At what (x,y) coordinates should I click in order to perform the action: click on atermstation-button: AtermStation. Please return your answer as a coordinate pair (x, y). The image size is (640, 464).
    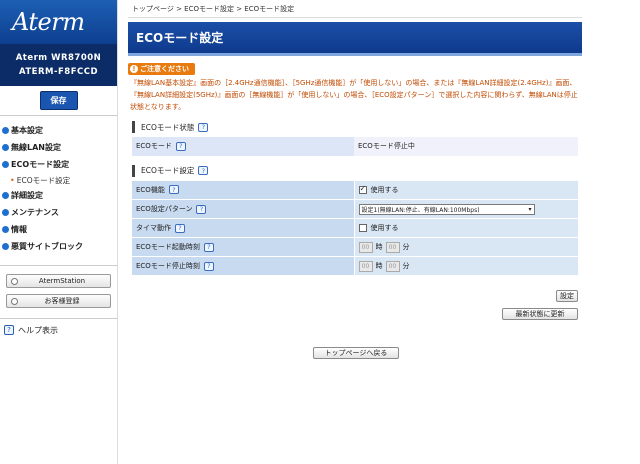
    Looking at the image, I should click on (58, 281).